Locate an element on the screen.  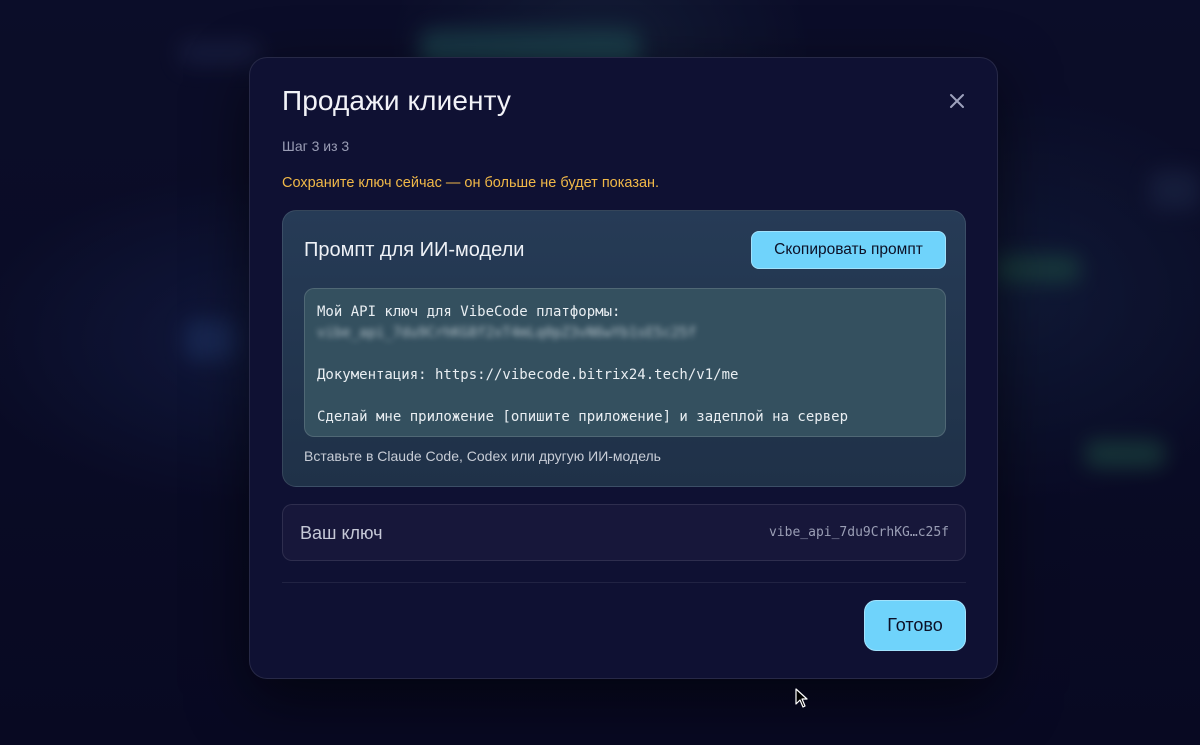
mouse-cursor-icon is located at coordinates (801, 698).